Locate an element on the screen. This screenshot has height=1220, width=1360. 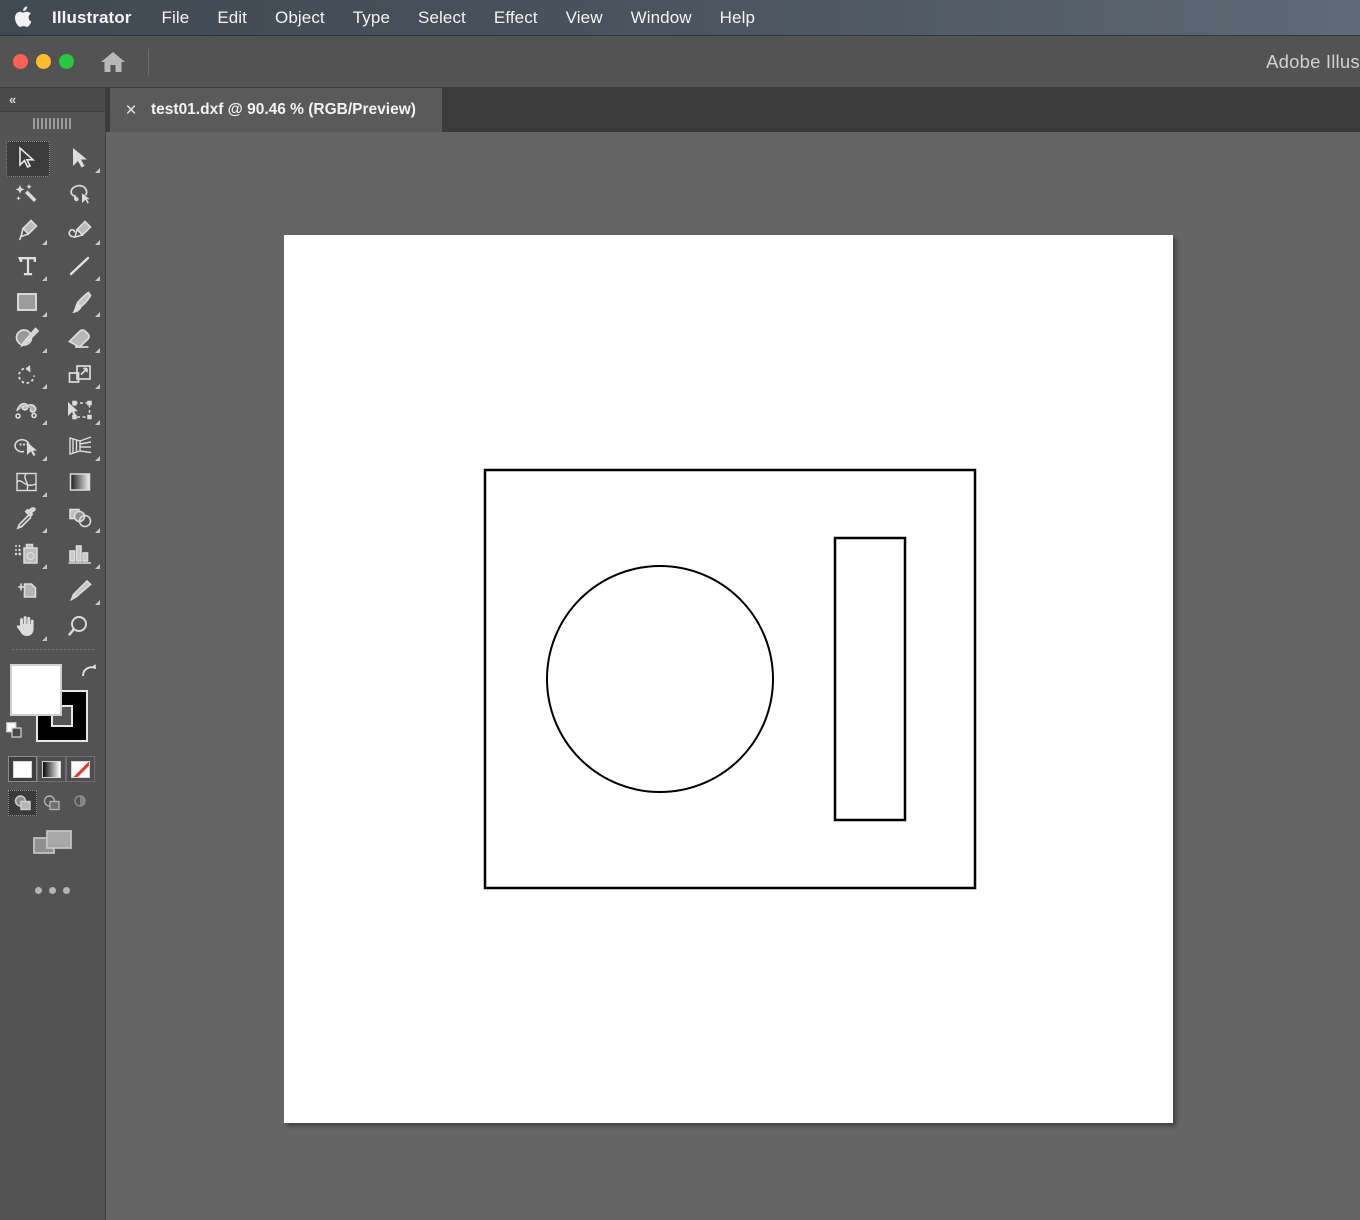
lasso-tool is located at coordinates (79, 194).